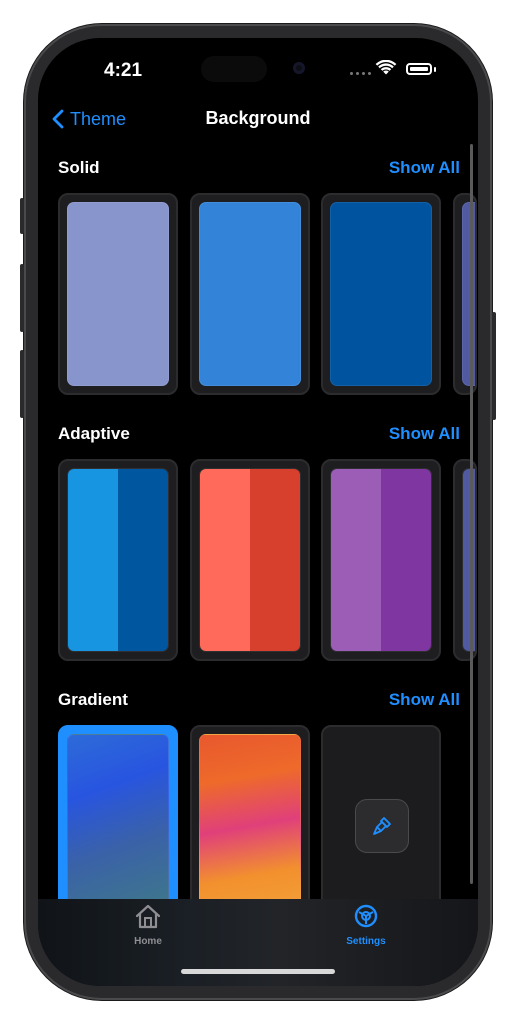  I want to click on show-all-solid-button: Show All, so click(424, 168).